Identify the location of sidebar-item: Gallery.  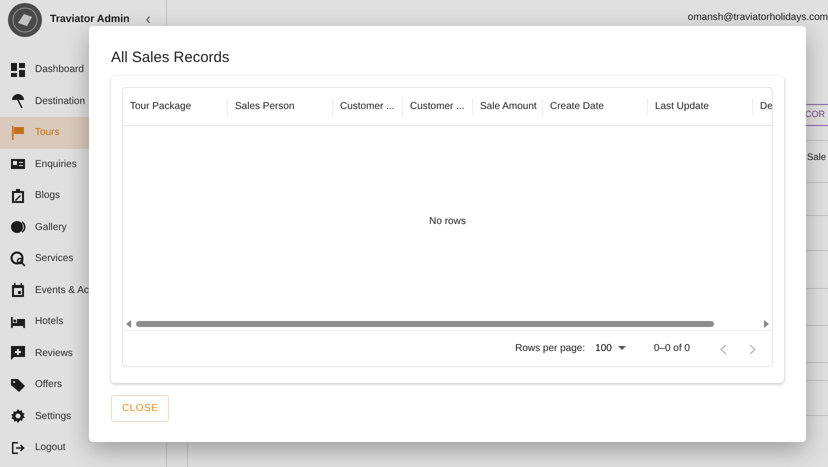
(83, 227).